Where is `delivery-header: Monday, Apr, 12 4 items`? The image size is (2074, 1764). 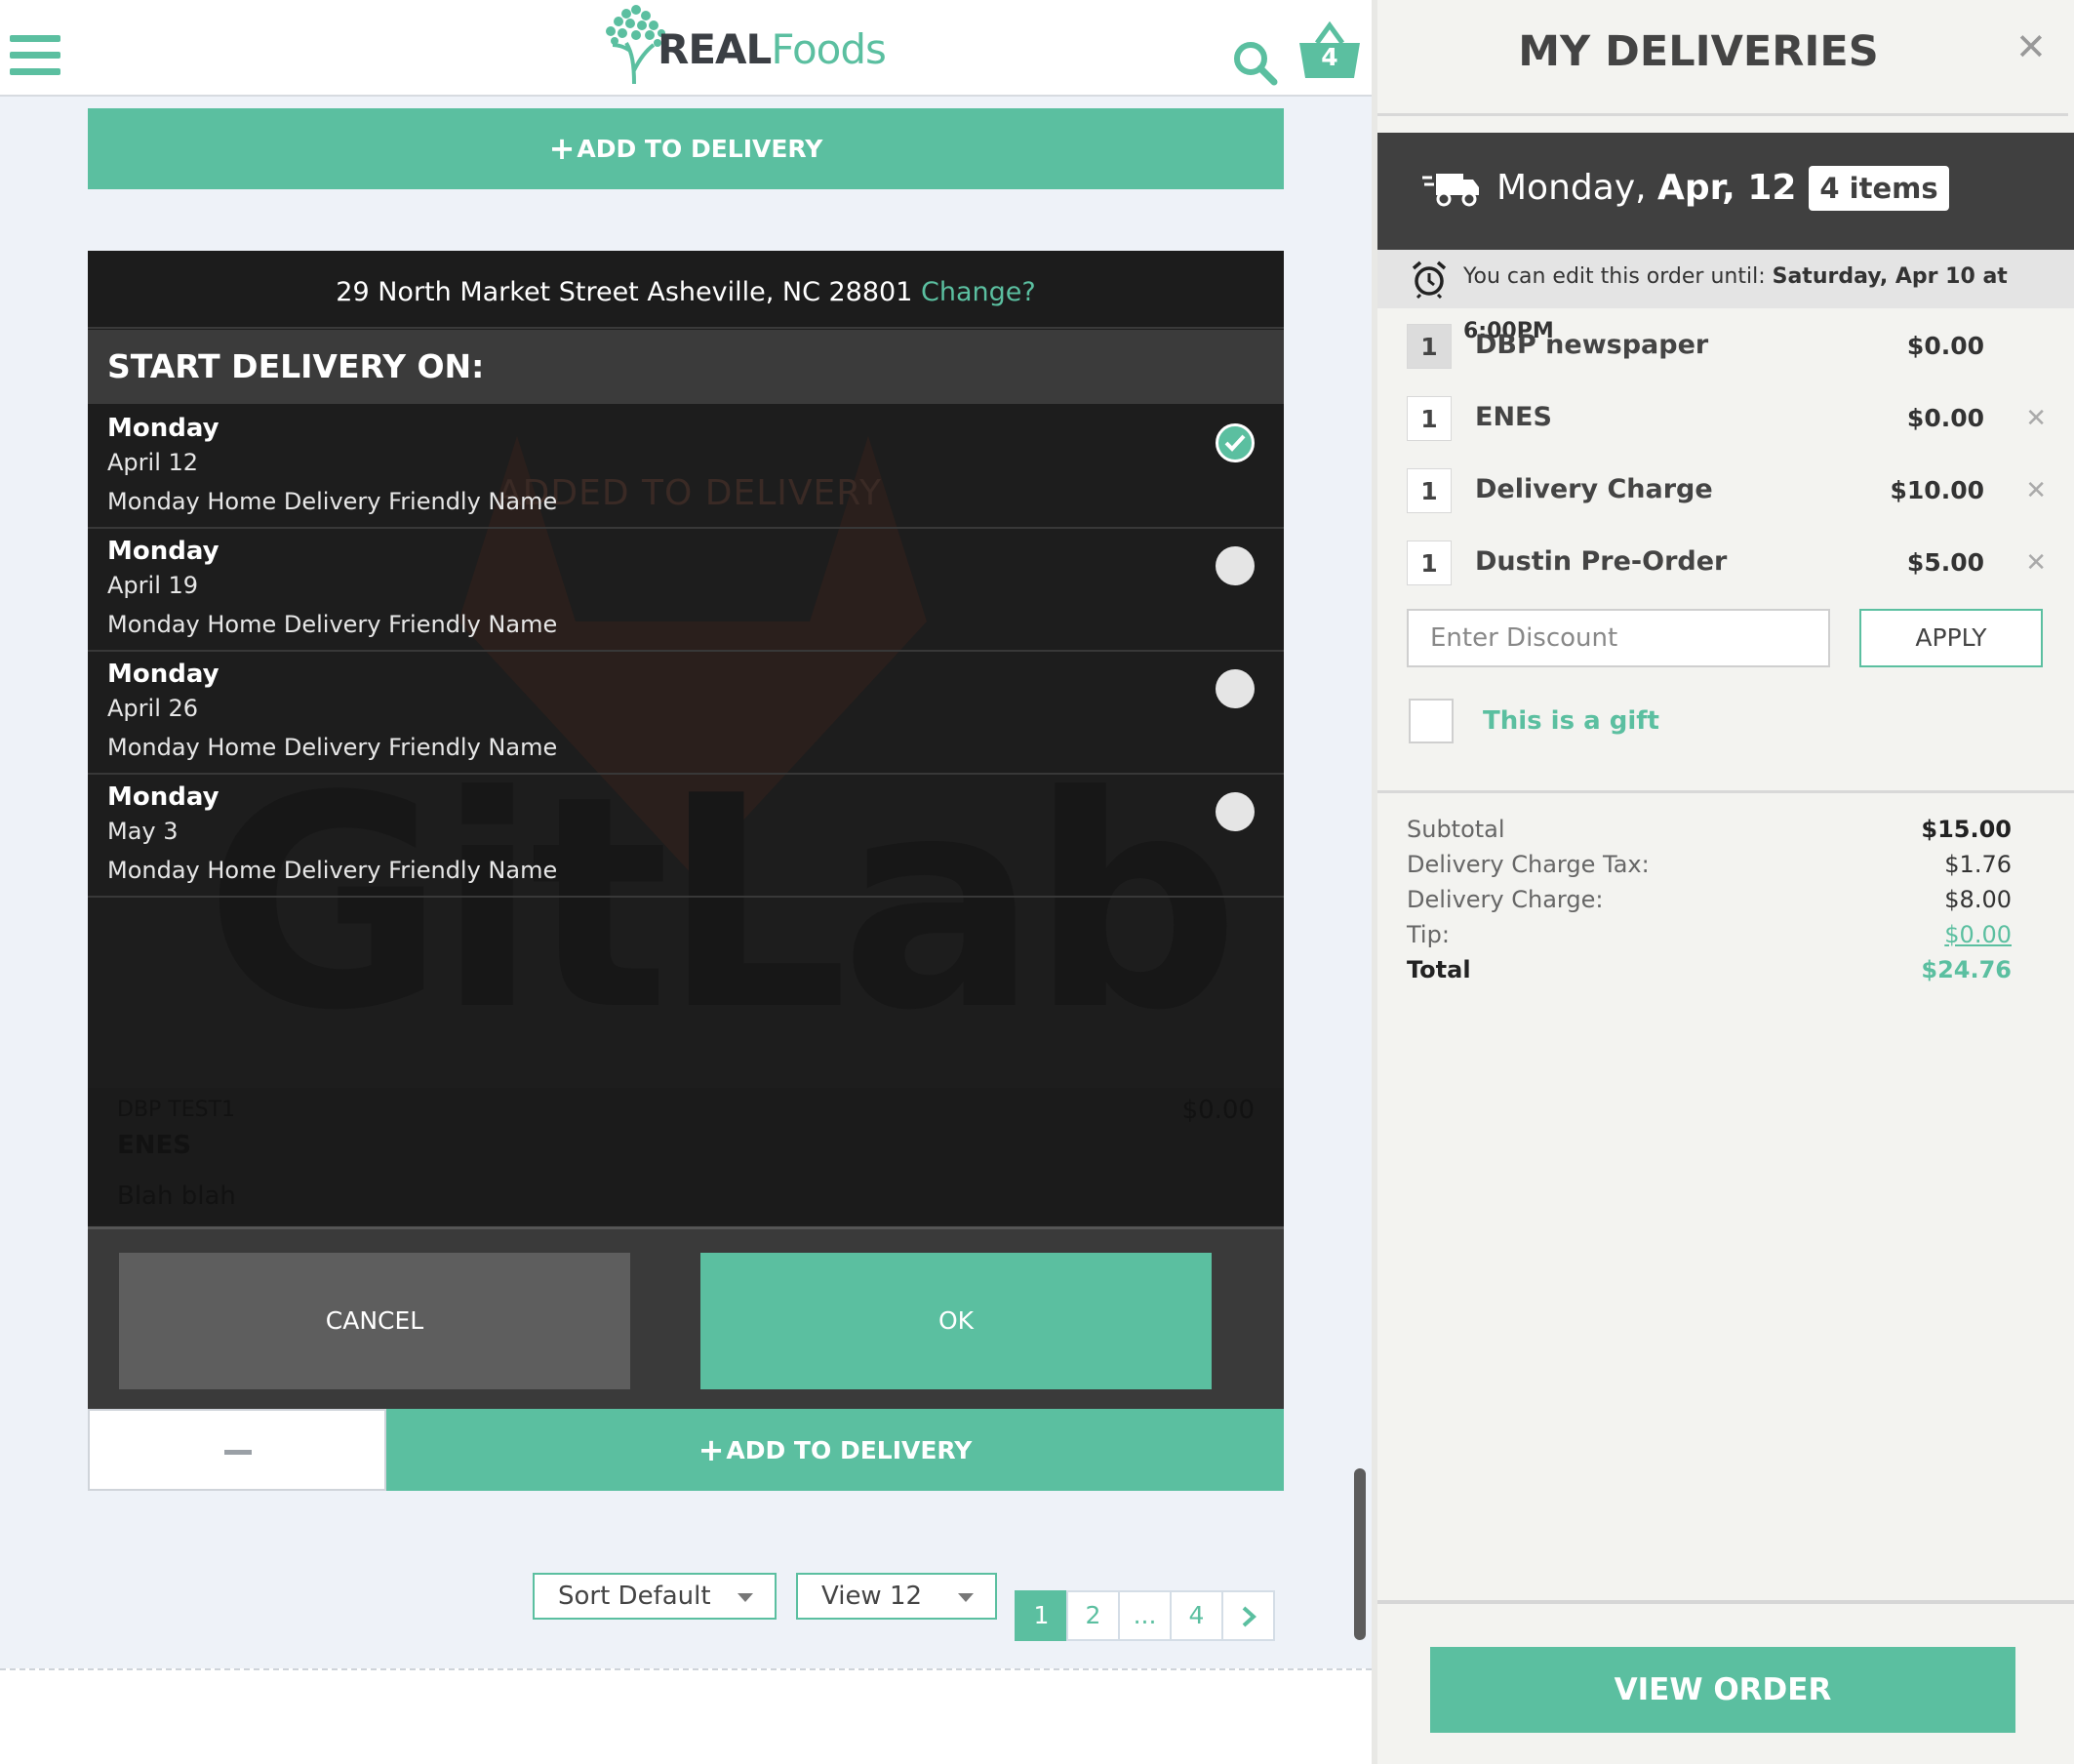 delivery-header: Monday, Apr, 12 4 items is located at coordinates (1725, 192).